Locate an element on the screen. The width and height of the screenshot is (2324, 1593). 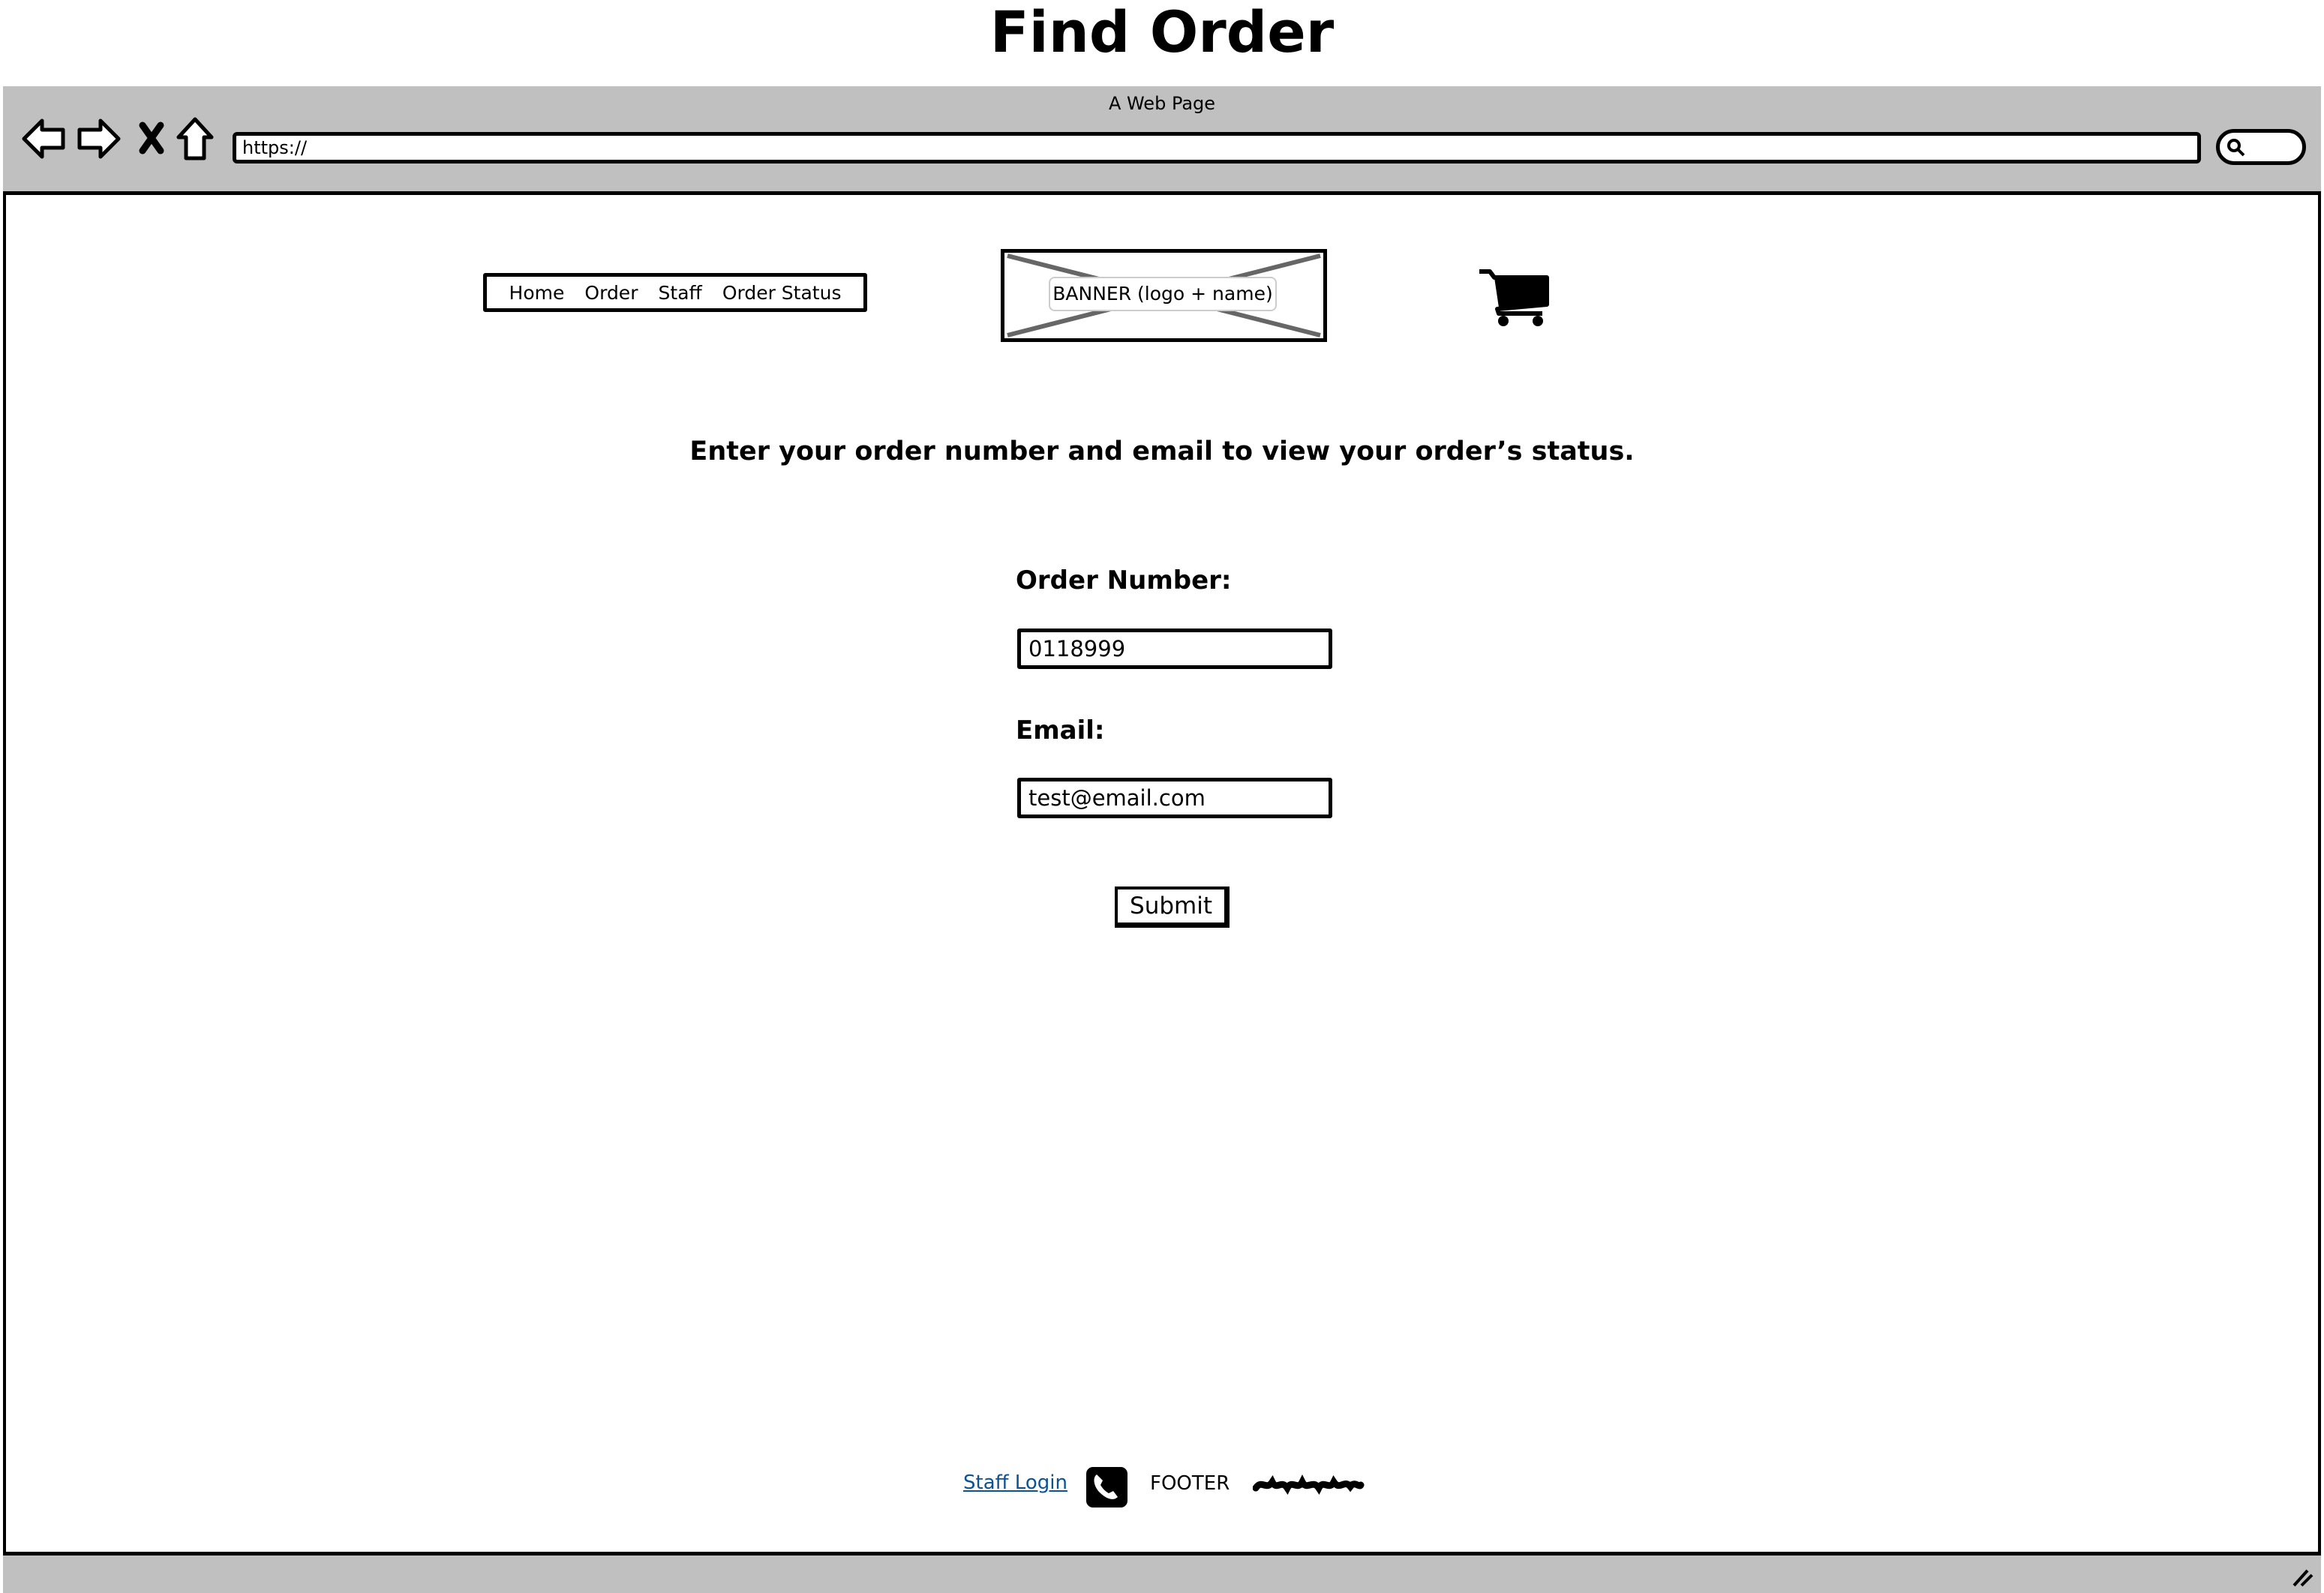
browser-nav-icons is located at coordinates (118, 138).